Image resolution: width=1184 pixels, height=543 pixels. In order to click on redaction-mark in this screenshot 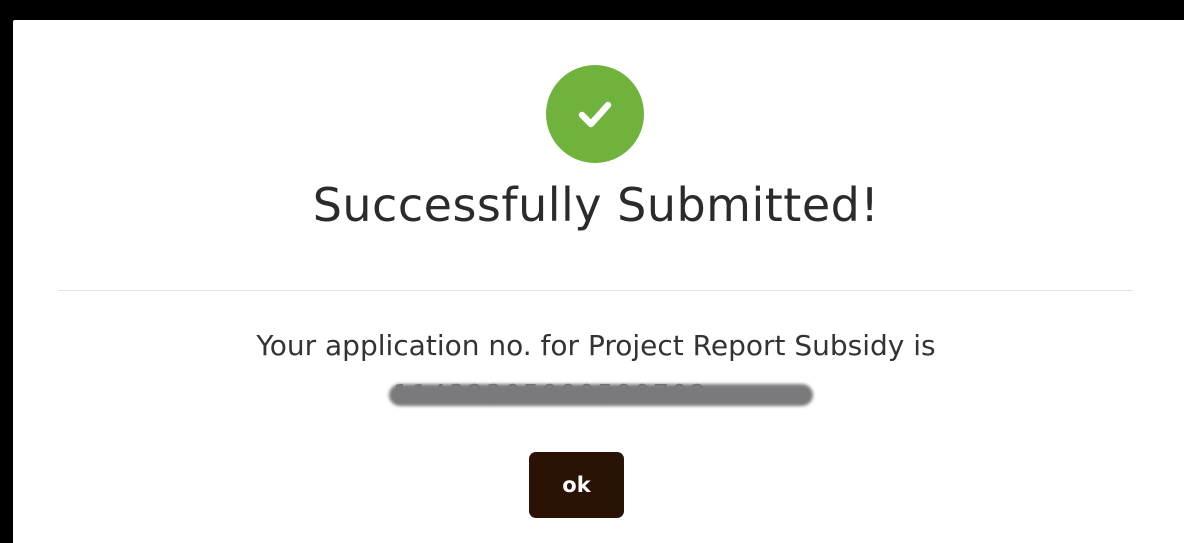, I will do `click(601, 395)`.